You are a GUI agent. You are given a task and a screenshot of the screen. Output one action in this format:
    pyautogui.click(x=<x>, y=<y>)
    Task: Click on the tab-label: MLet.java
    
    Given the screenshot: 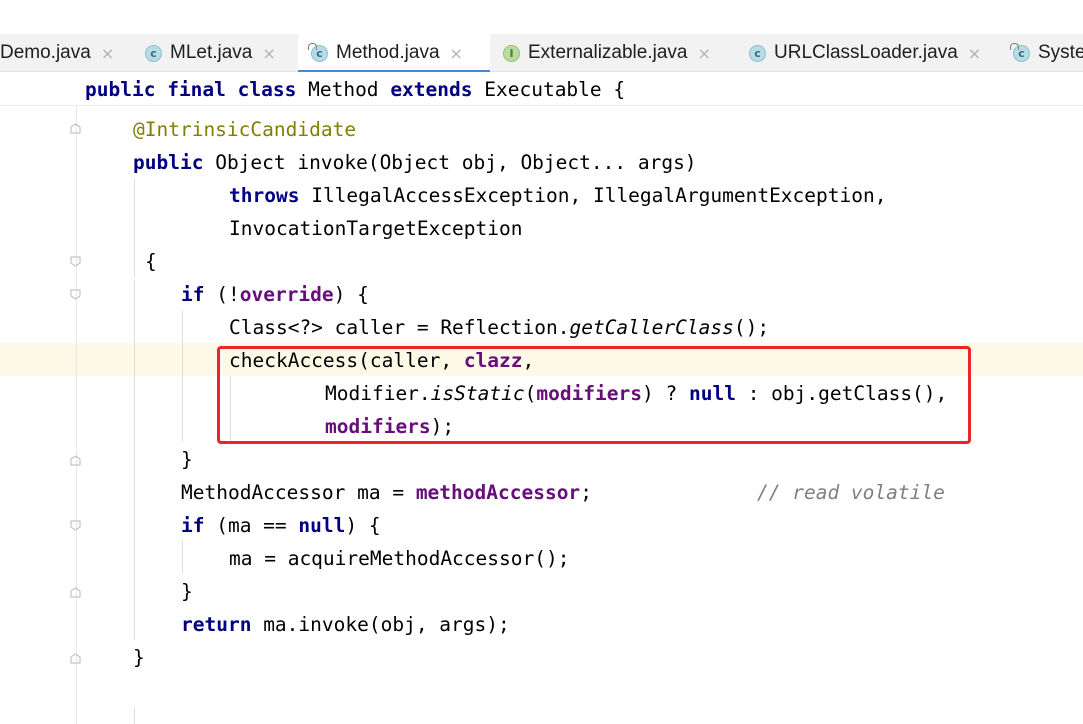 What is the action you would take?
    pyautogui.click(x=211, y=52)
    